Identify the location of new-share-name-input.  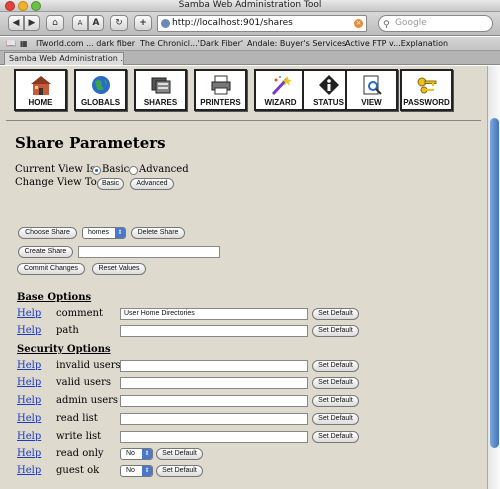
(149, 252).